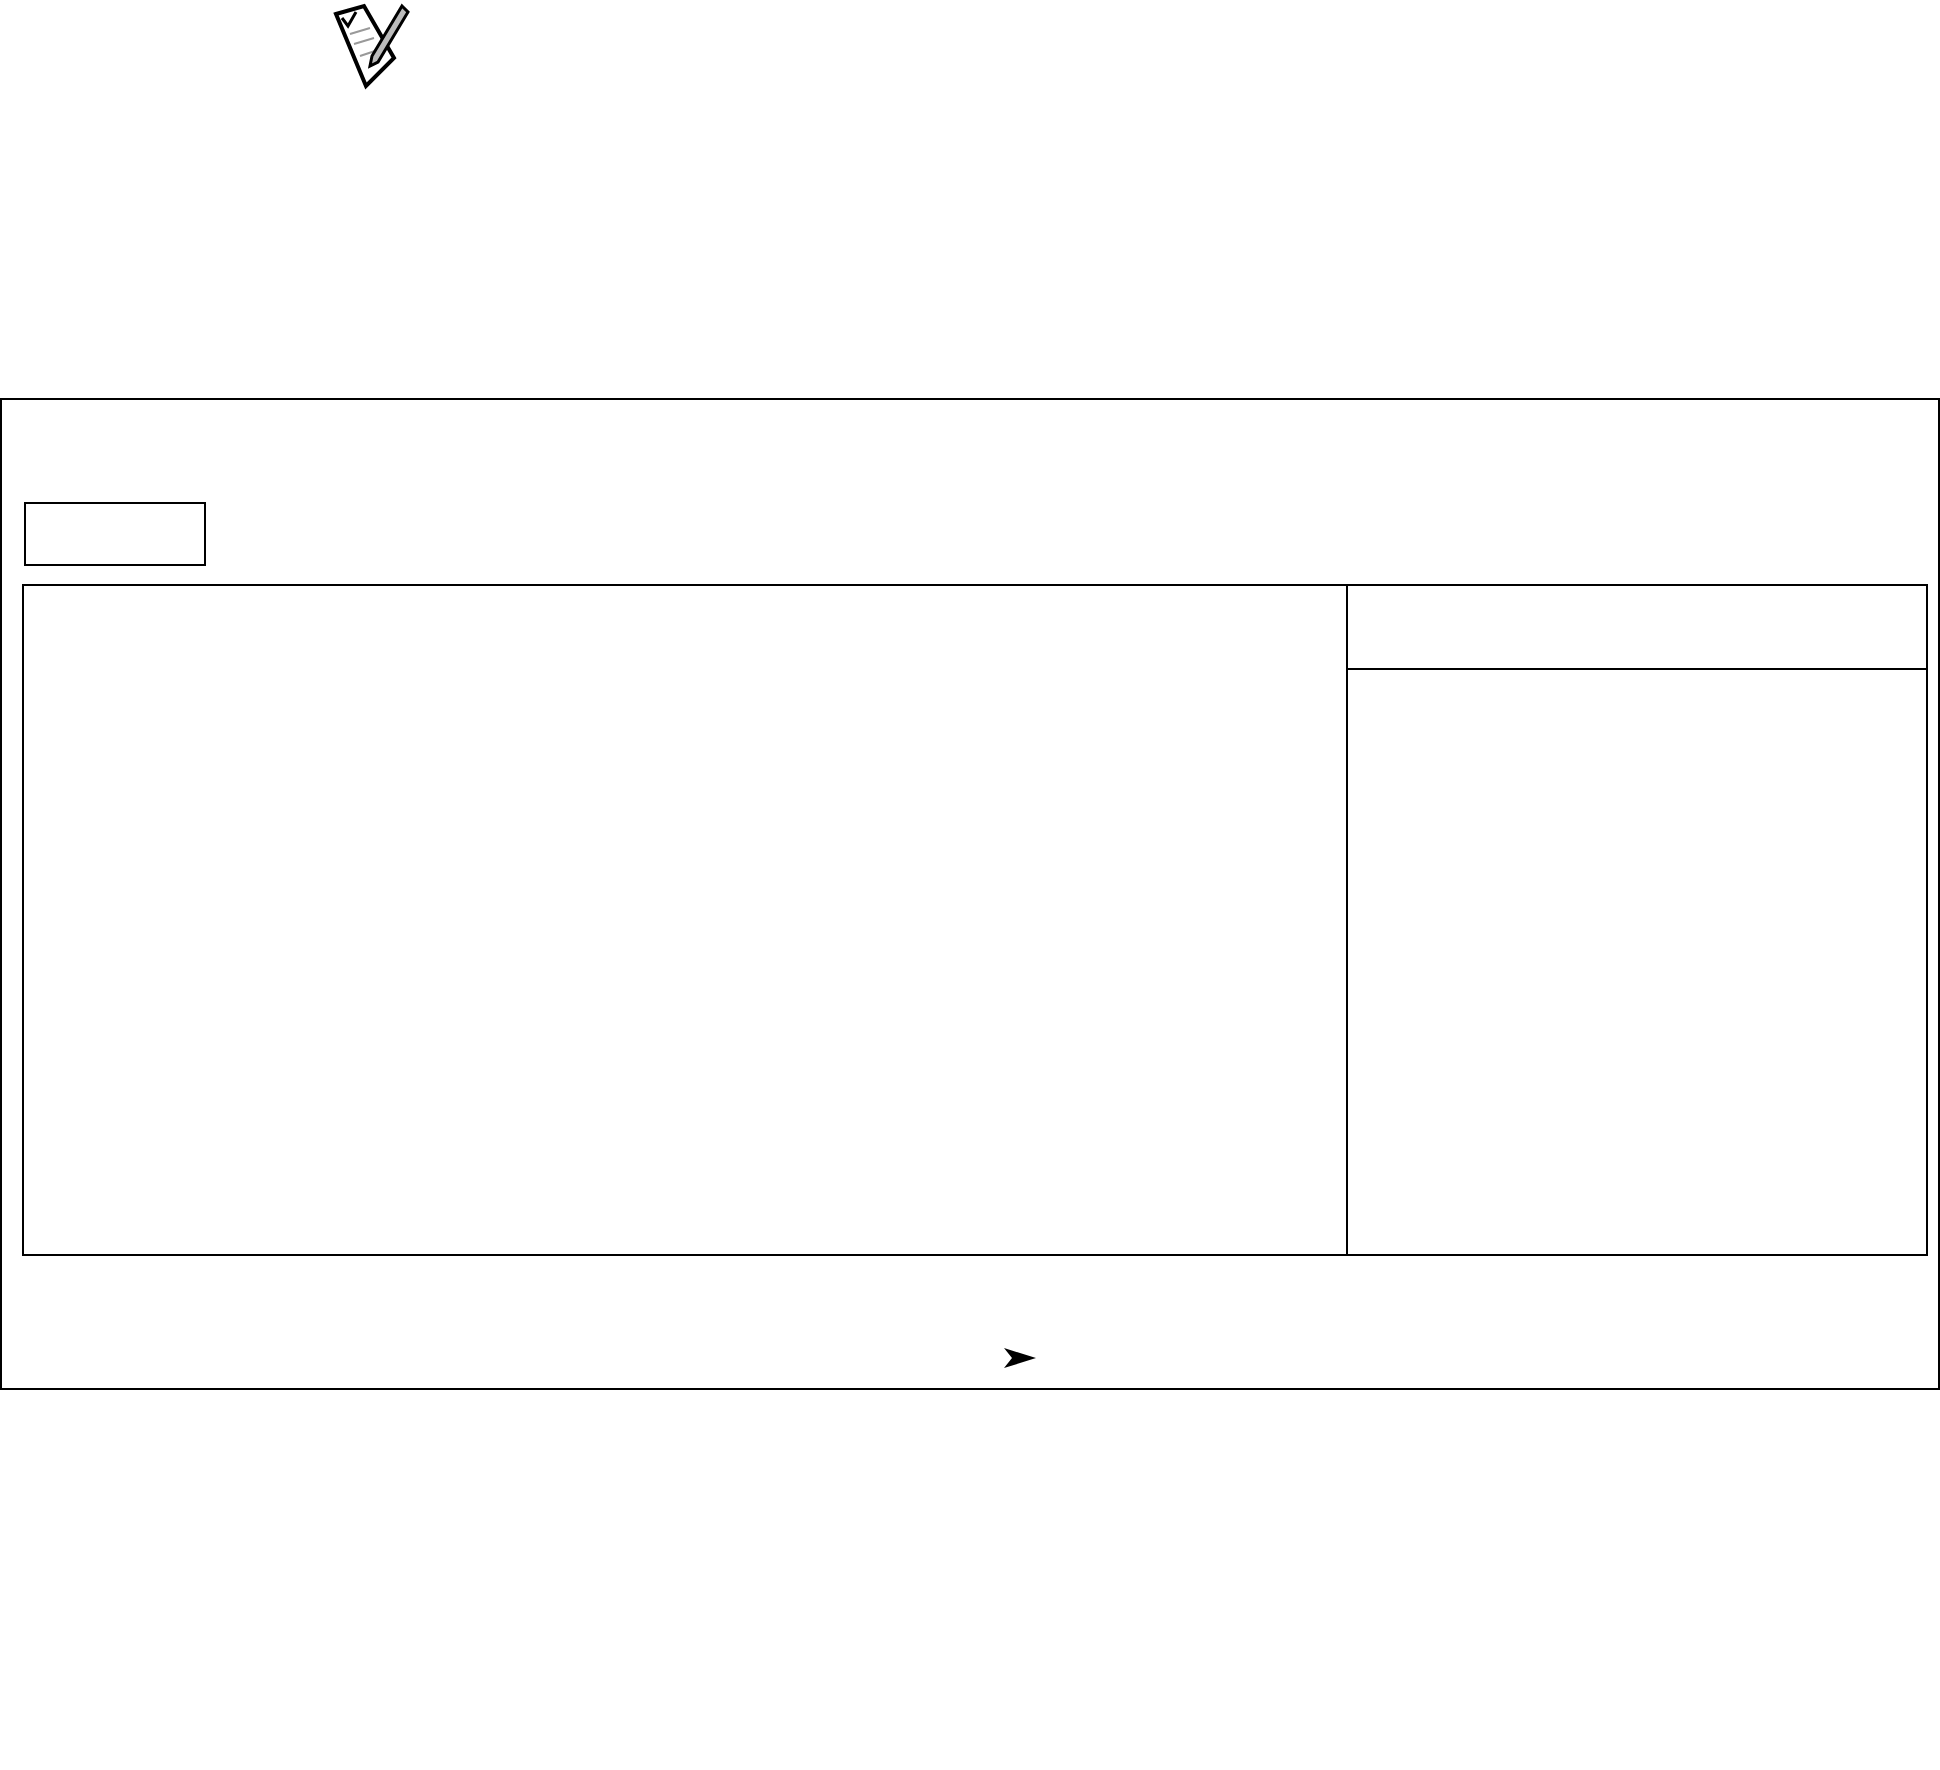  I want to click on pointer-arrow-icon, so click(1020, 1358).